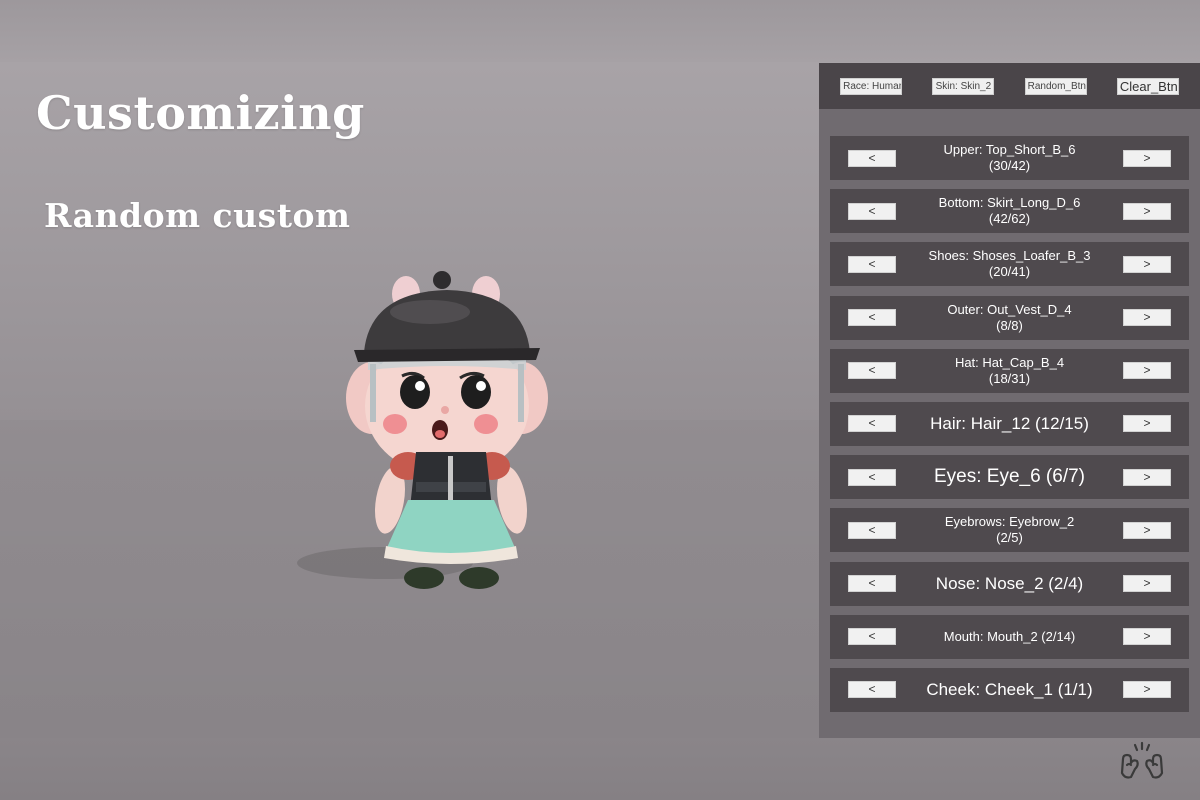  I want to click on eyes-next-button: >, so click(1147, 477).